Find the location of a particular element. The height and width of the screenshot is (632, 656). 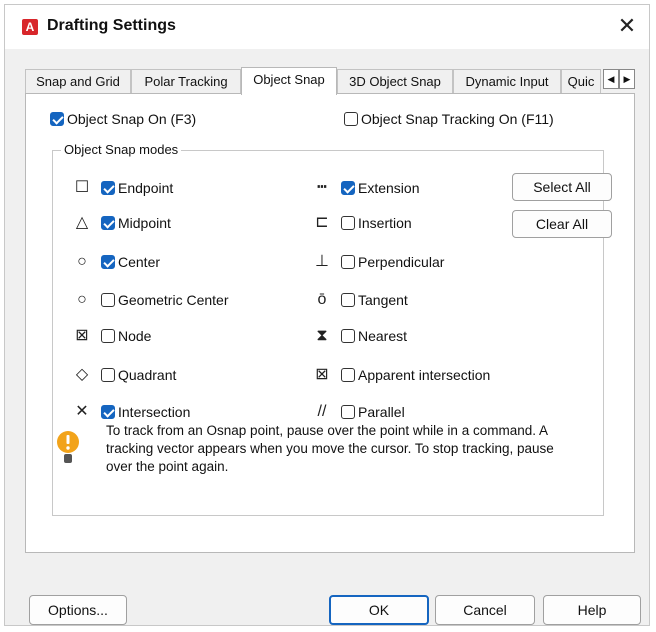

mode-insertion: ⊏ Insertion is located at coordinates (361, 222).